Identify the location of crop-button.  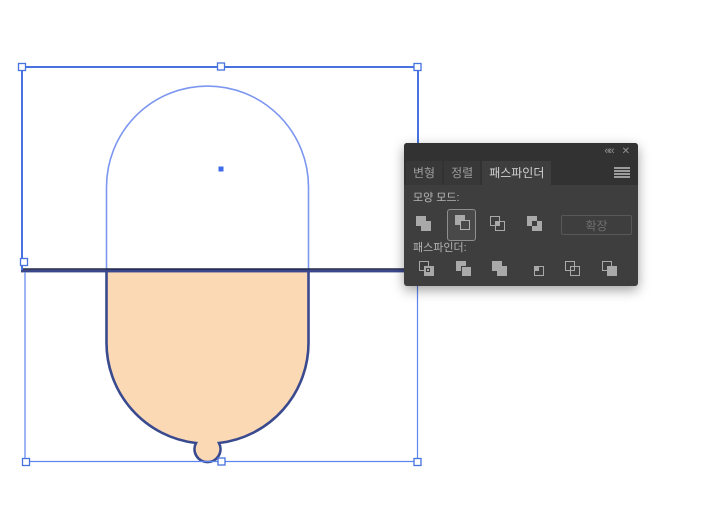
(534, 270).